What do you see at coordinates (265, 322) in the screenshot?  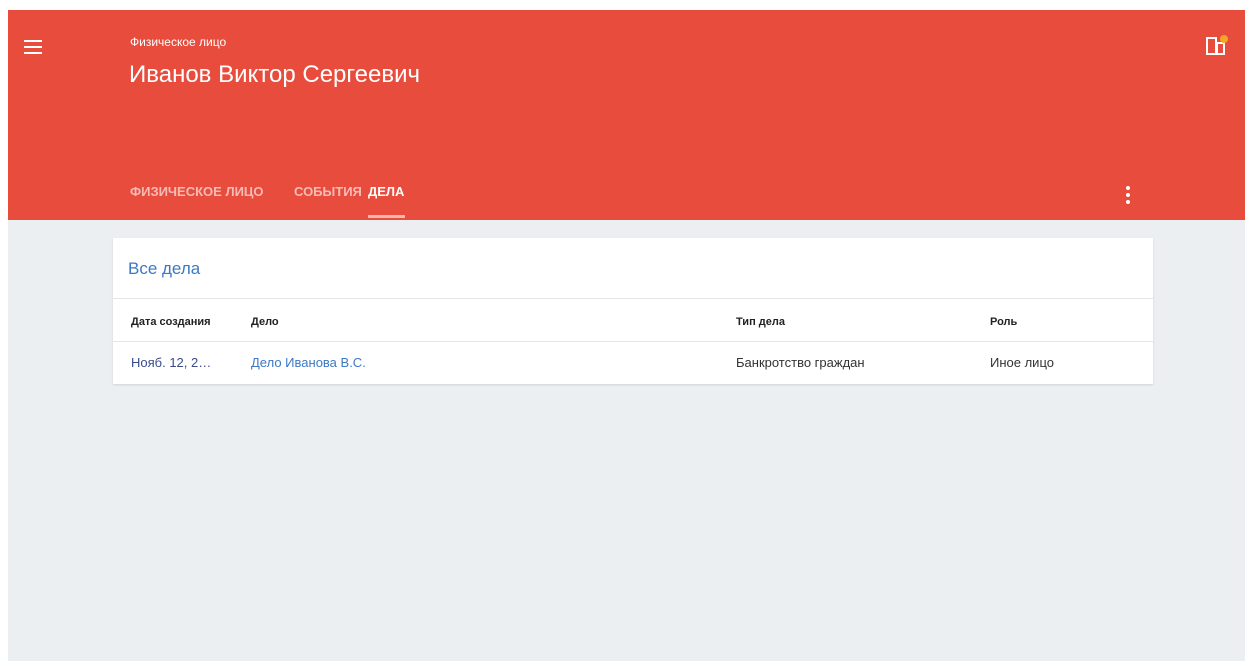 I see `column-header-case: Дело` at bounding box center [265, 322].